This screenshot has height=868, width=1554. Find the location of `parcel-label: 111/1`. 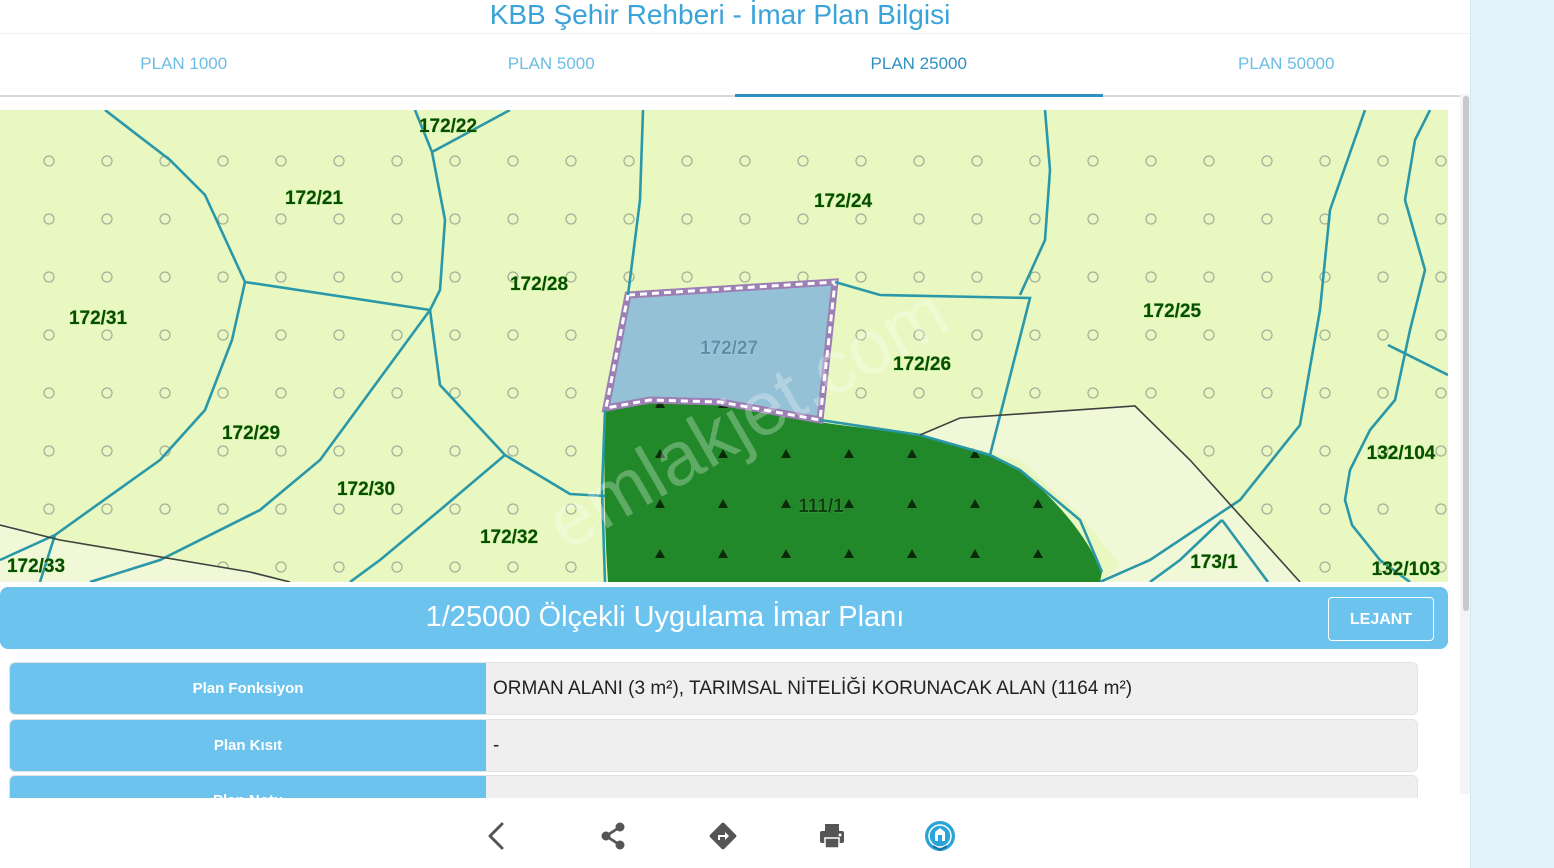

parcel-label: 111/1 is located at coordinates (821, 506).